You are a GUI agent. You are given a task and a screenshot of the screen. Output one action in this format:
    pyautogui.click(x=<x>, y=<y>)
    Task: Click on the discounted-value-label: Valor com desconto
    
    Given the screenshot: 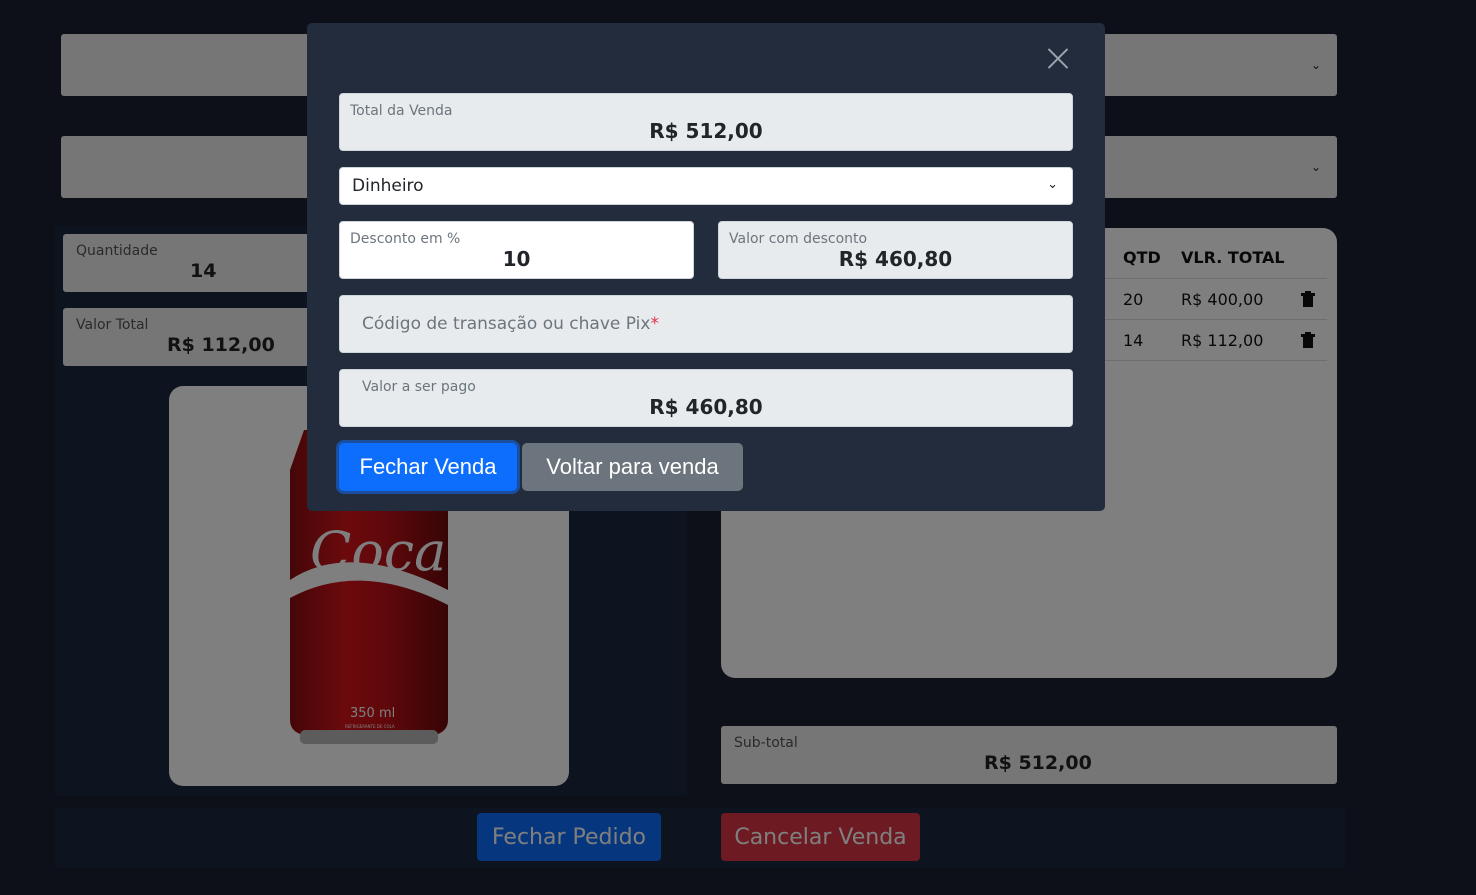 What is the action you would take?
    pyautogui.click(x=798, y=239)
    